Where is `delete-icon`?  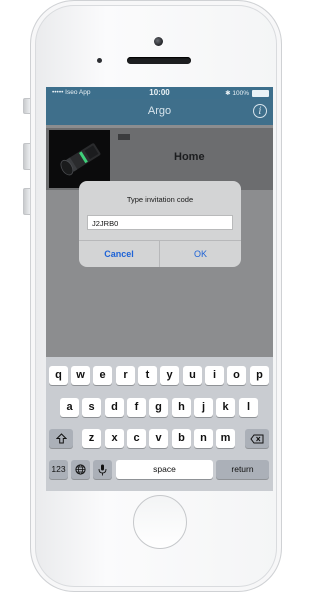
delete-icon is located at coordinates (257, 439).